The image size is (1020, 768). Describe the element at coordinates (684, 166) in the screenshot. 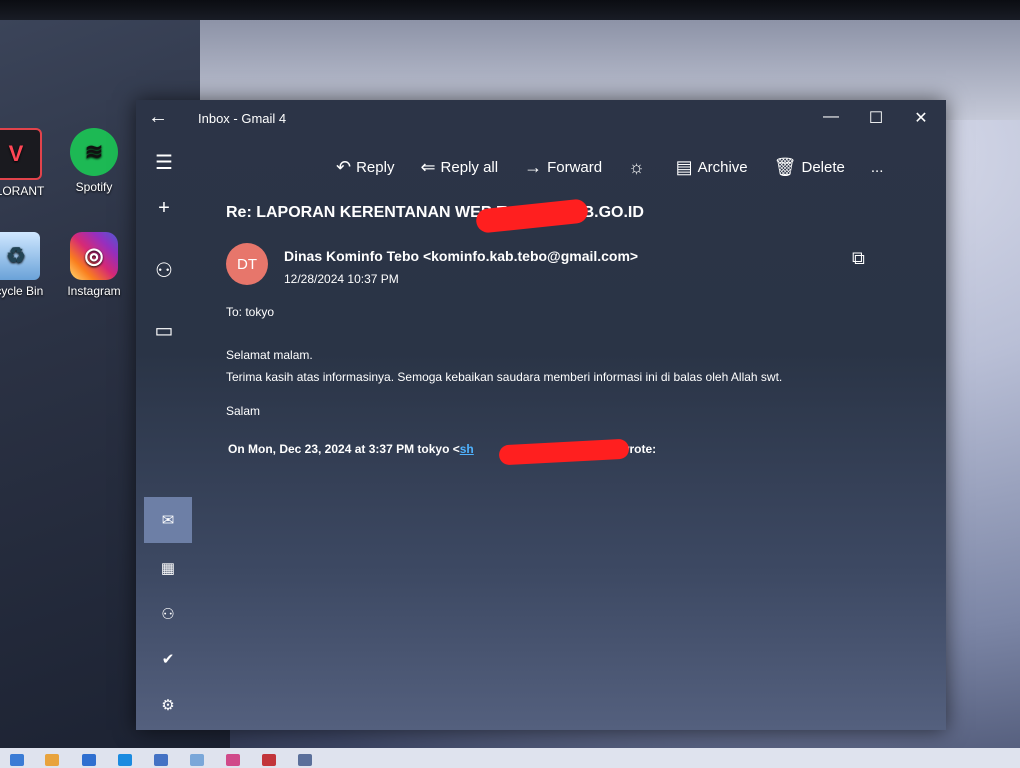

I see `archive-icon: ▤` at that location.